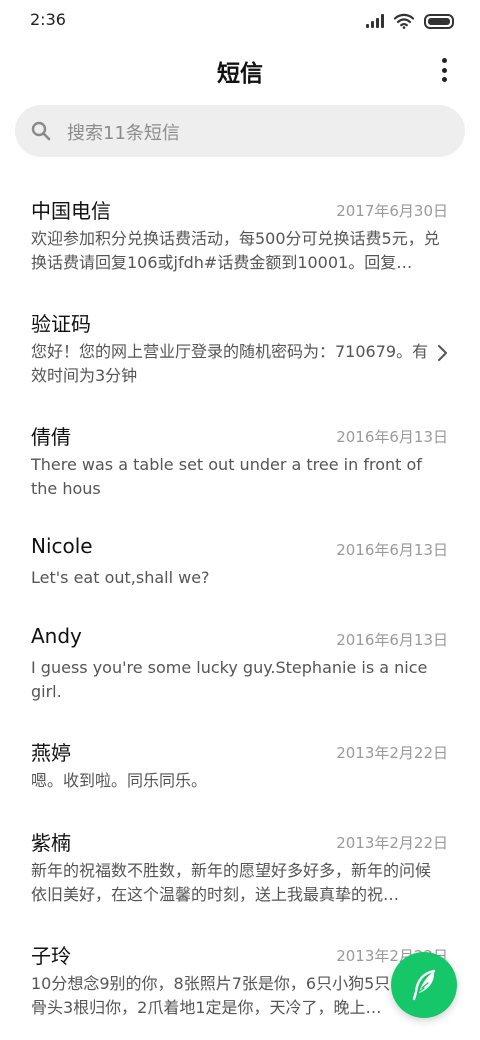 This screenshot has height=1040, width=480. Describe the element at coordinates (439, 21) in the screenshot. I see `battery-icon` at that location.